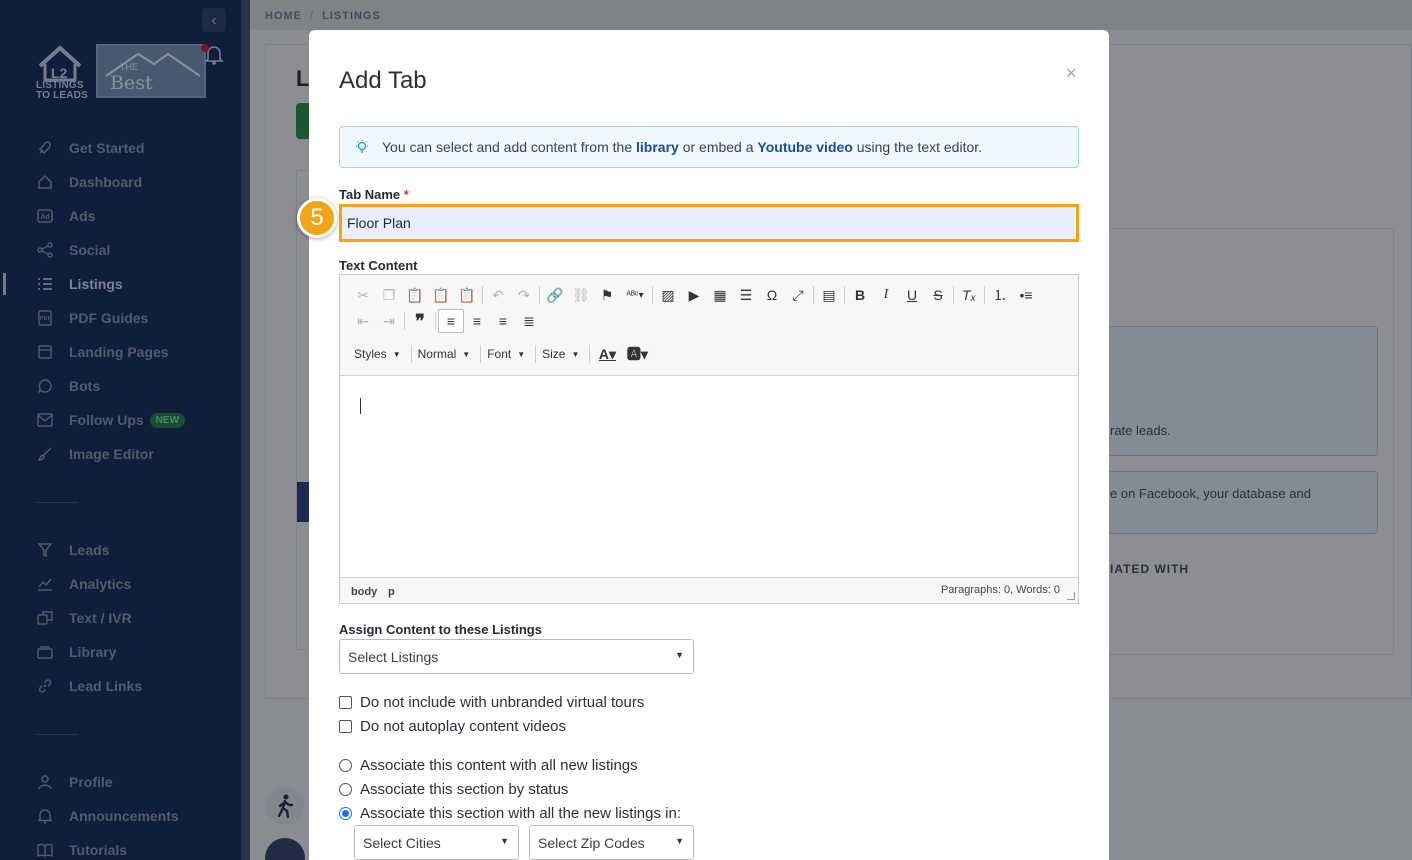 The image size is (1412, 860). I want to click on maximize-icon: ⤢, so click(798, 295).